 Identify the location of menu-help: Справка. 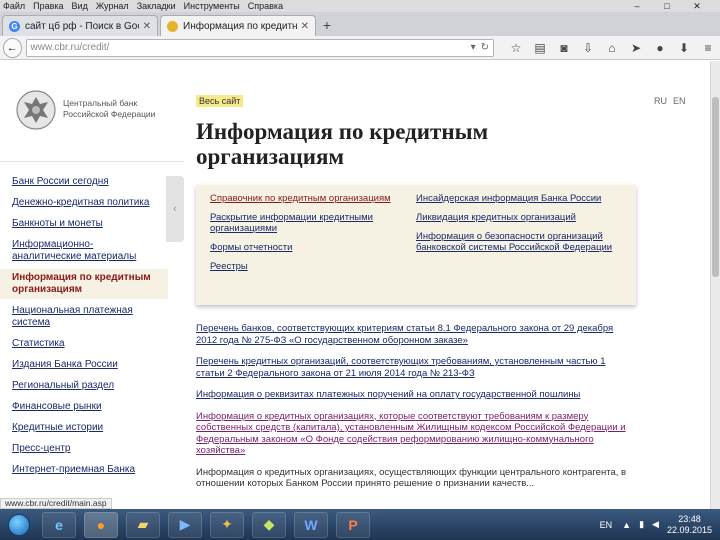
(265, 6).